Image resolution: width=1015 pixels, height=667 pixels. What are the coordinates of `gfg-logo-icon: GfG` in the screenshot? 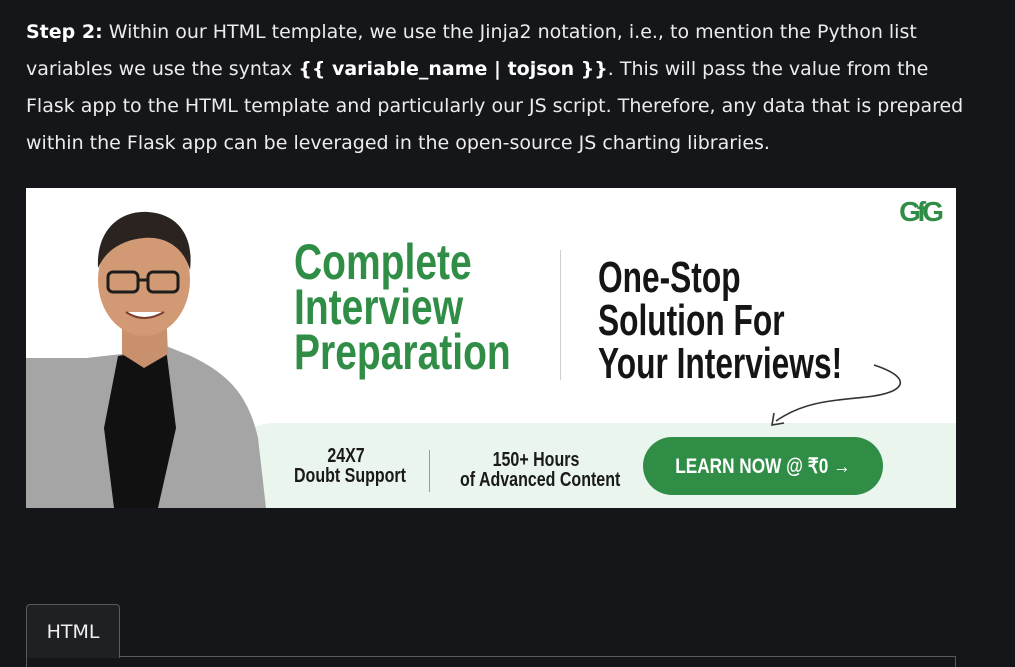 It's located at (921, 211).